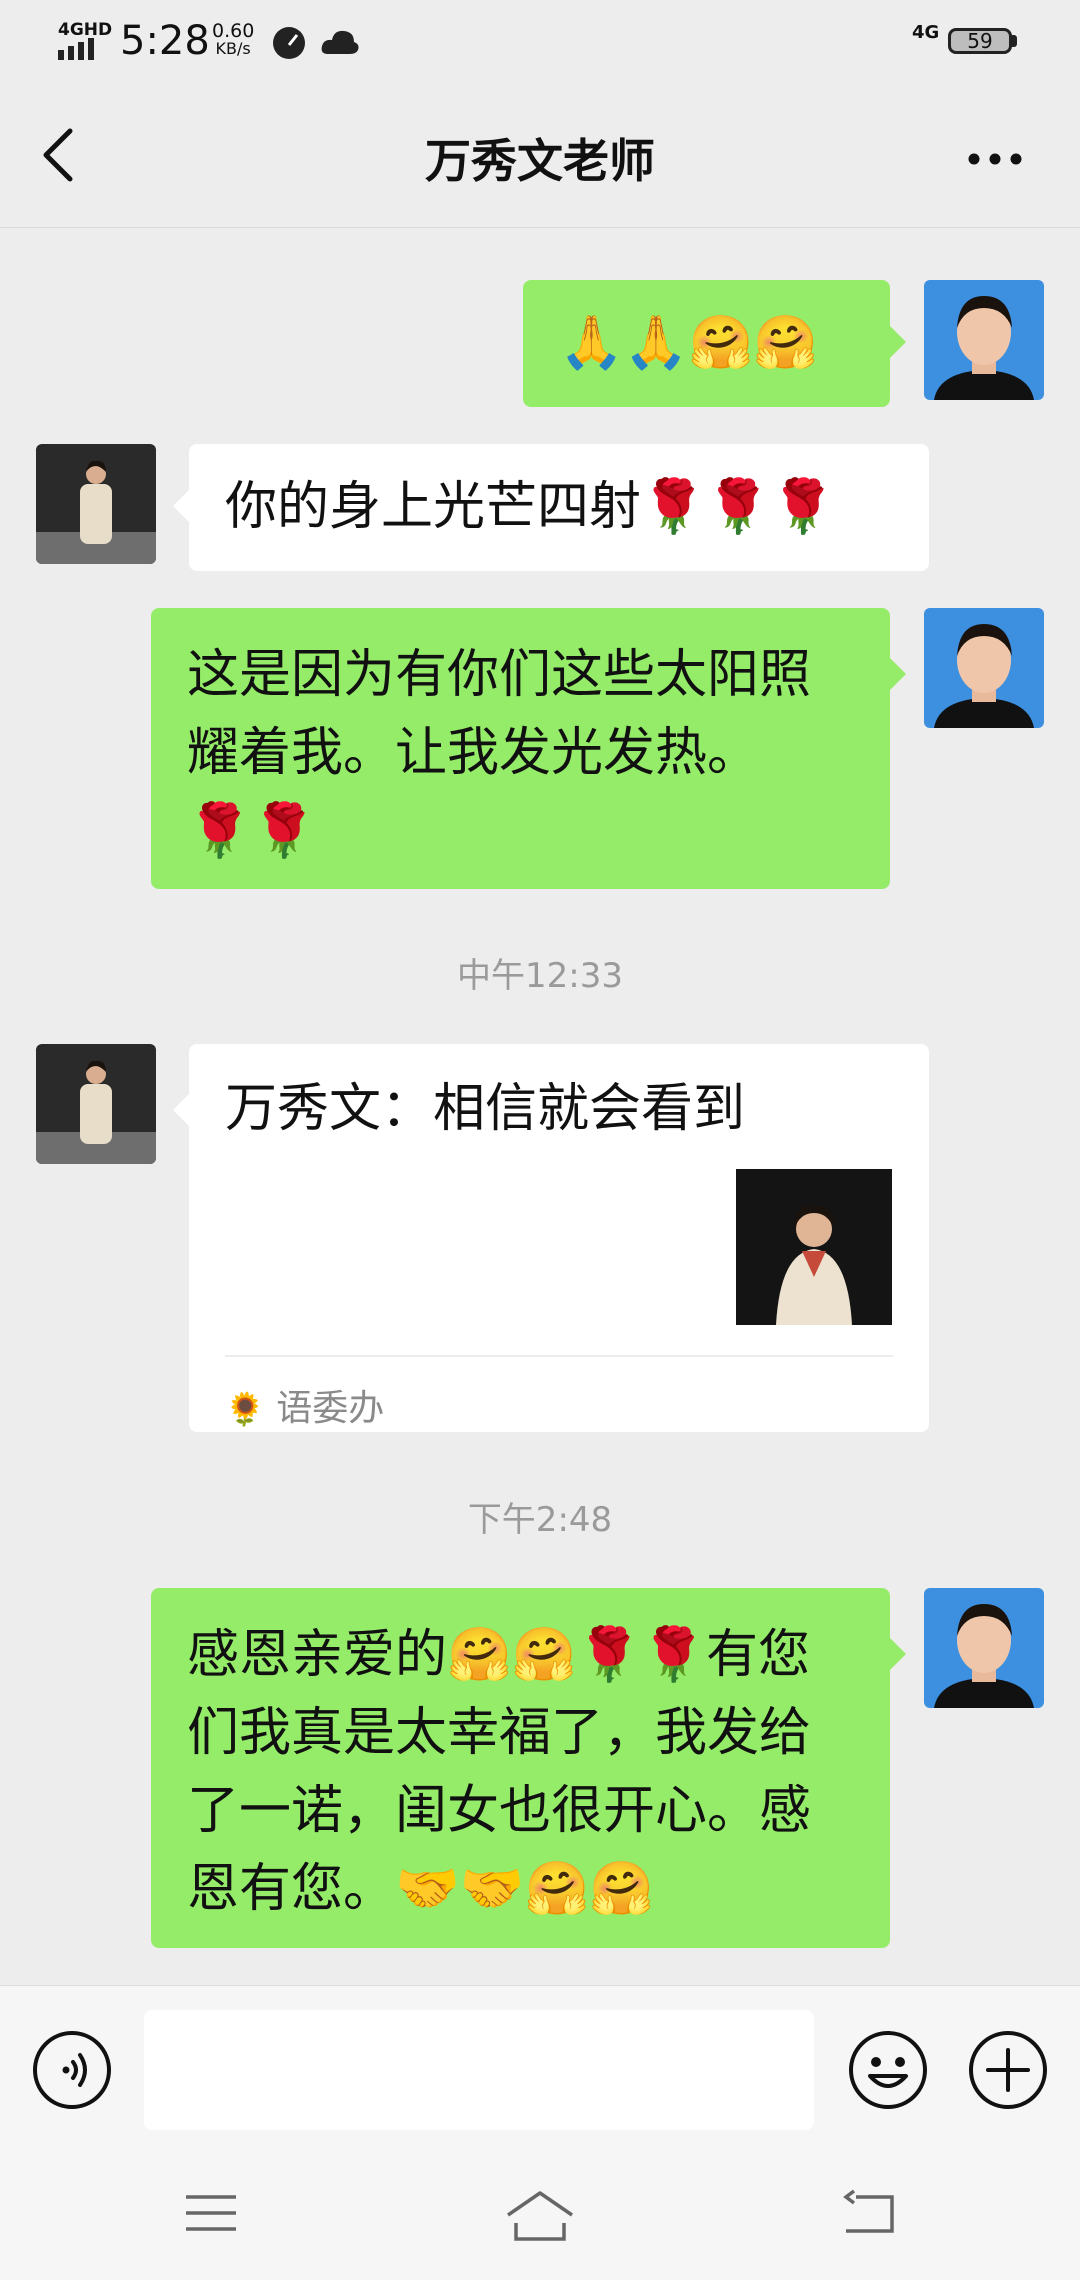 The height and width of the screenshot is (2280, 1080). I want to click on battery-indicator: 59, so click(980, 41).